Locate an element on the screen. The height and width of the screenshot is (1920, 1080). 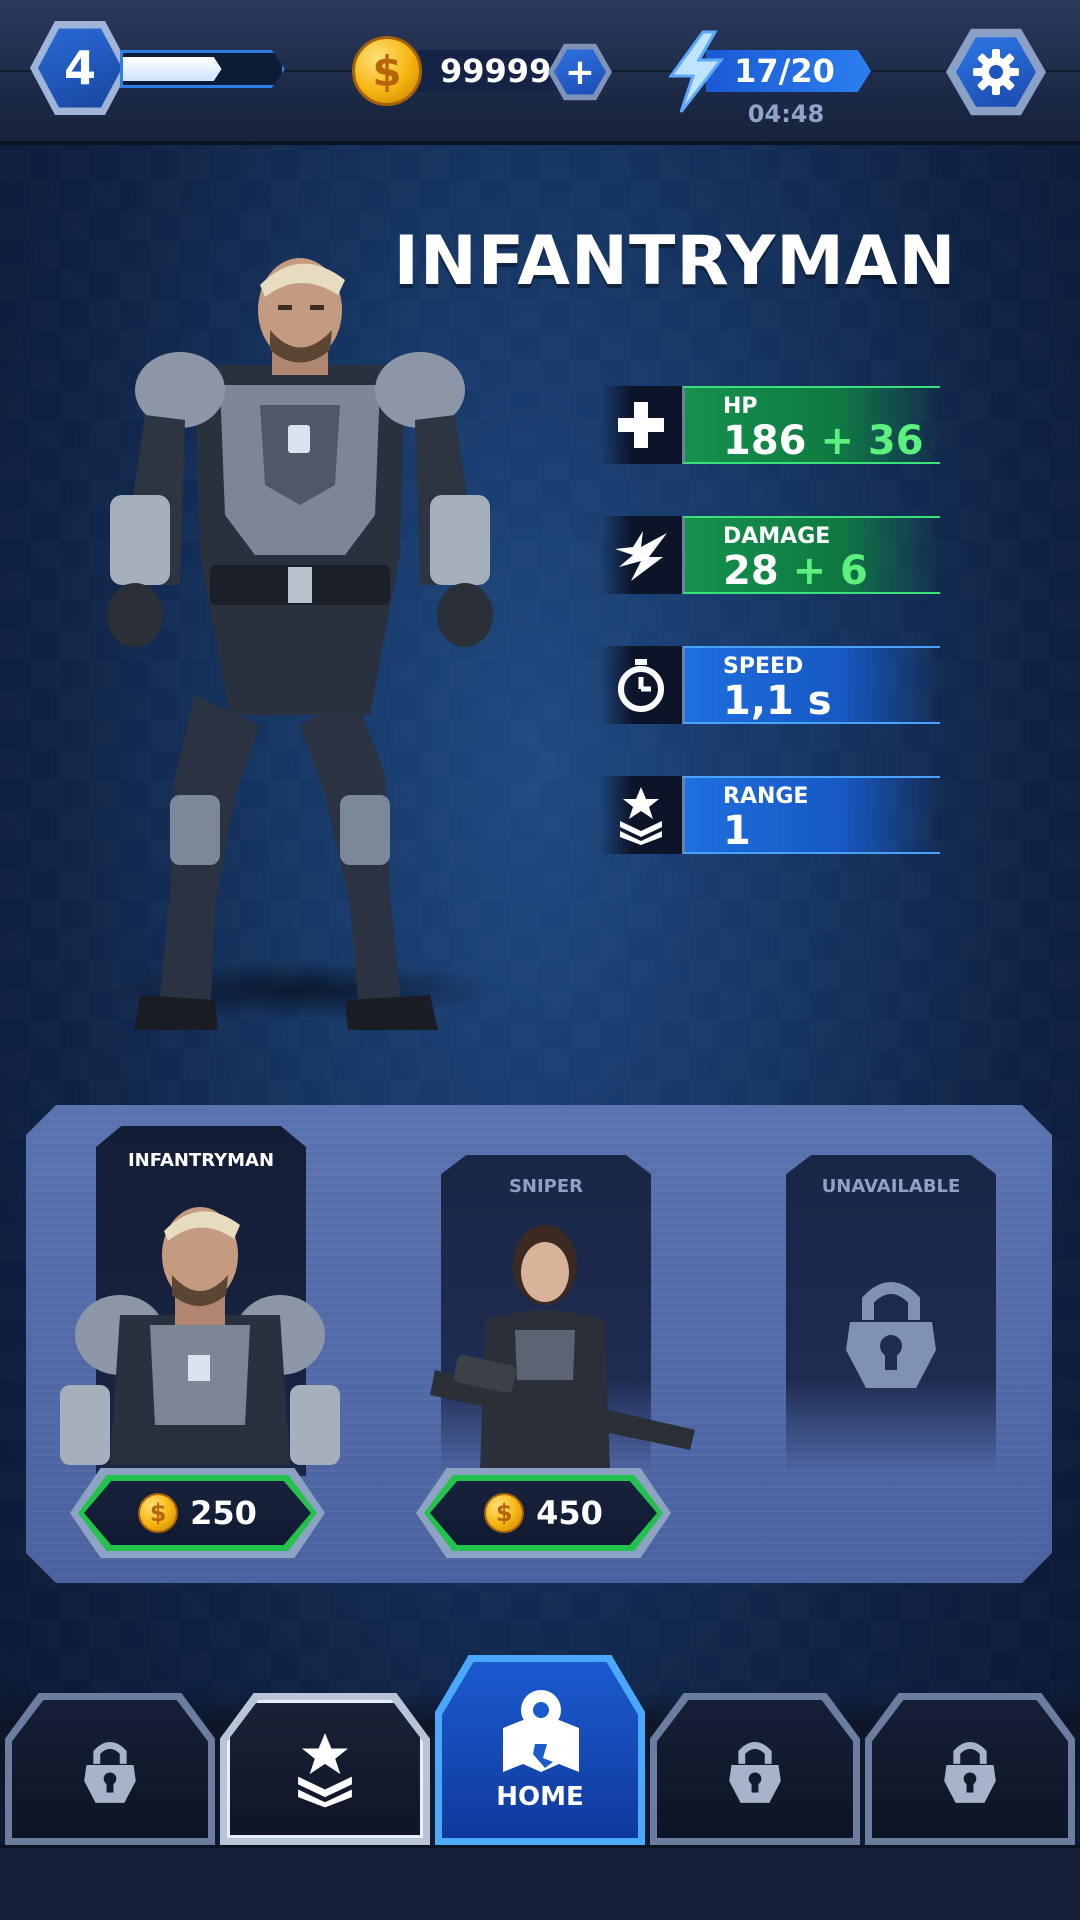
stat-bonus-value: + 36 is located at coordinates (872, 441).